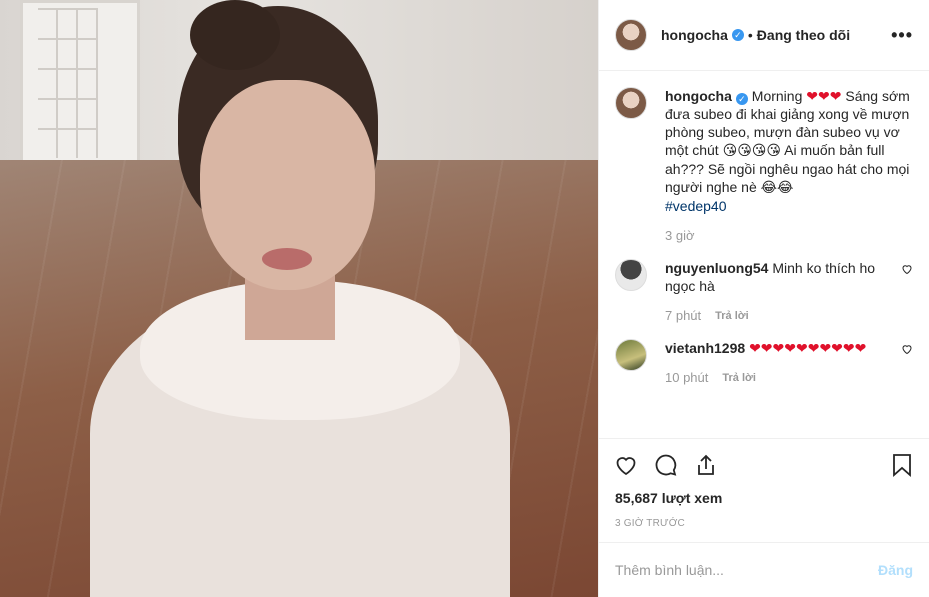  I want to click on more-options-icon: •••, so click(902, 35).